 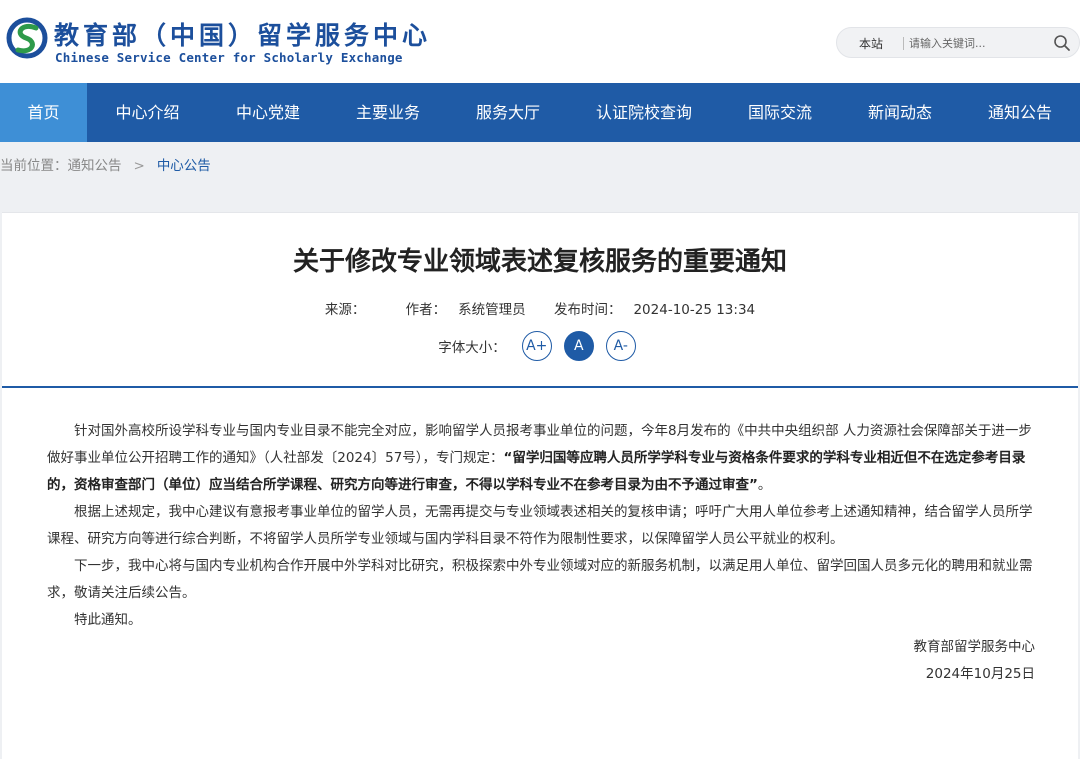 I want to click on nav-item-notices: 通知公告, so click(x=1020, y=112).